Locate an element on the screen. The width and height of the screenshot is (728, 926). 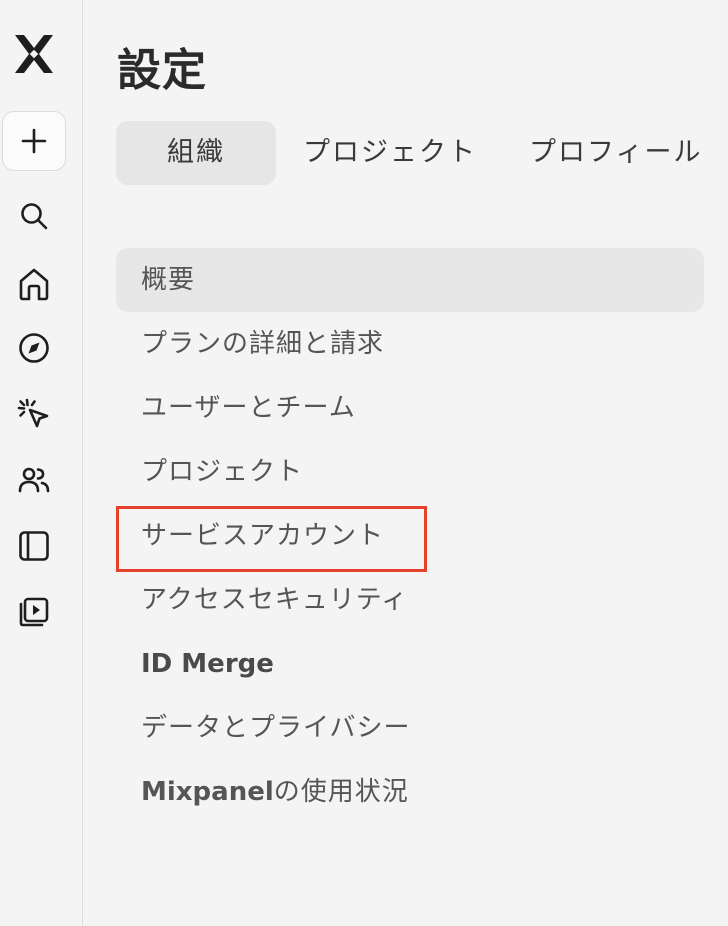
menu-item-usage: Mixpanelの使用状況 is located at coordinates (410, 792).